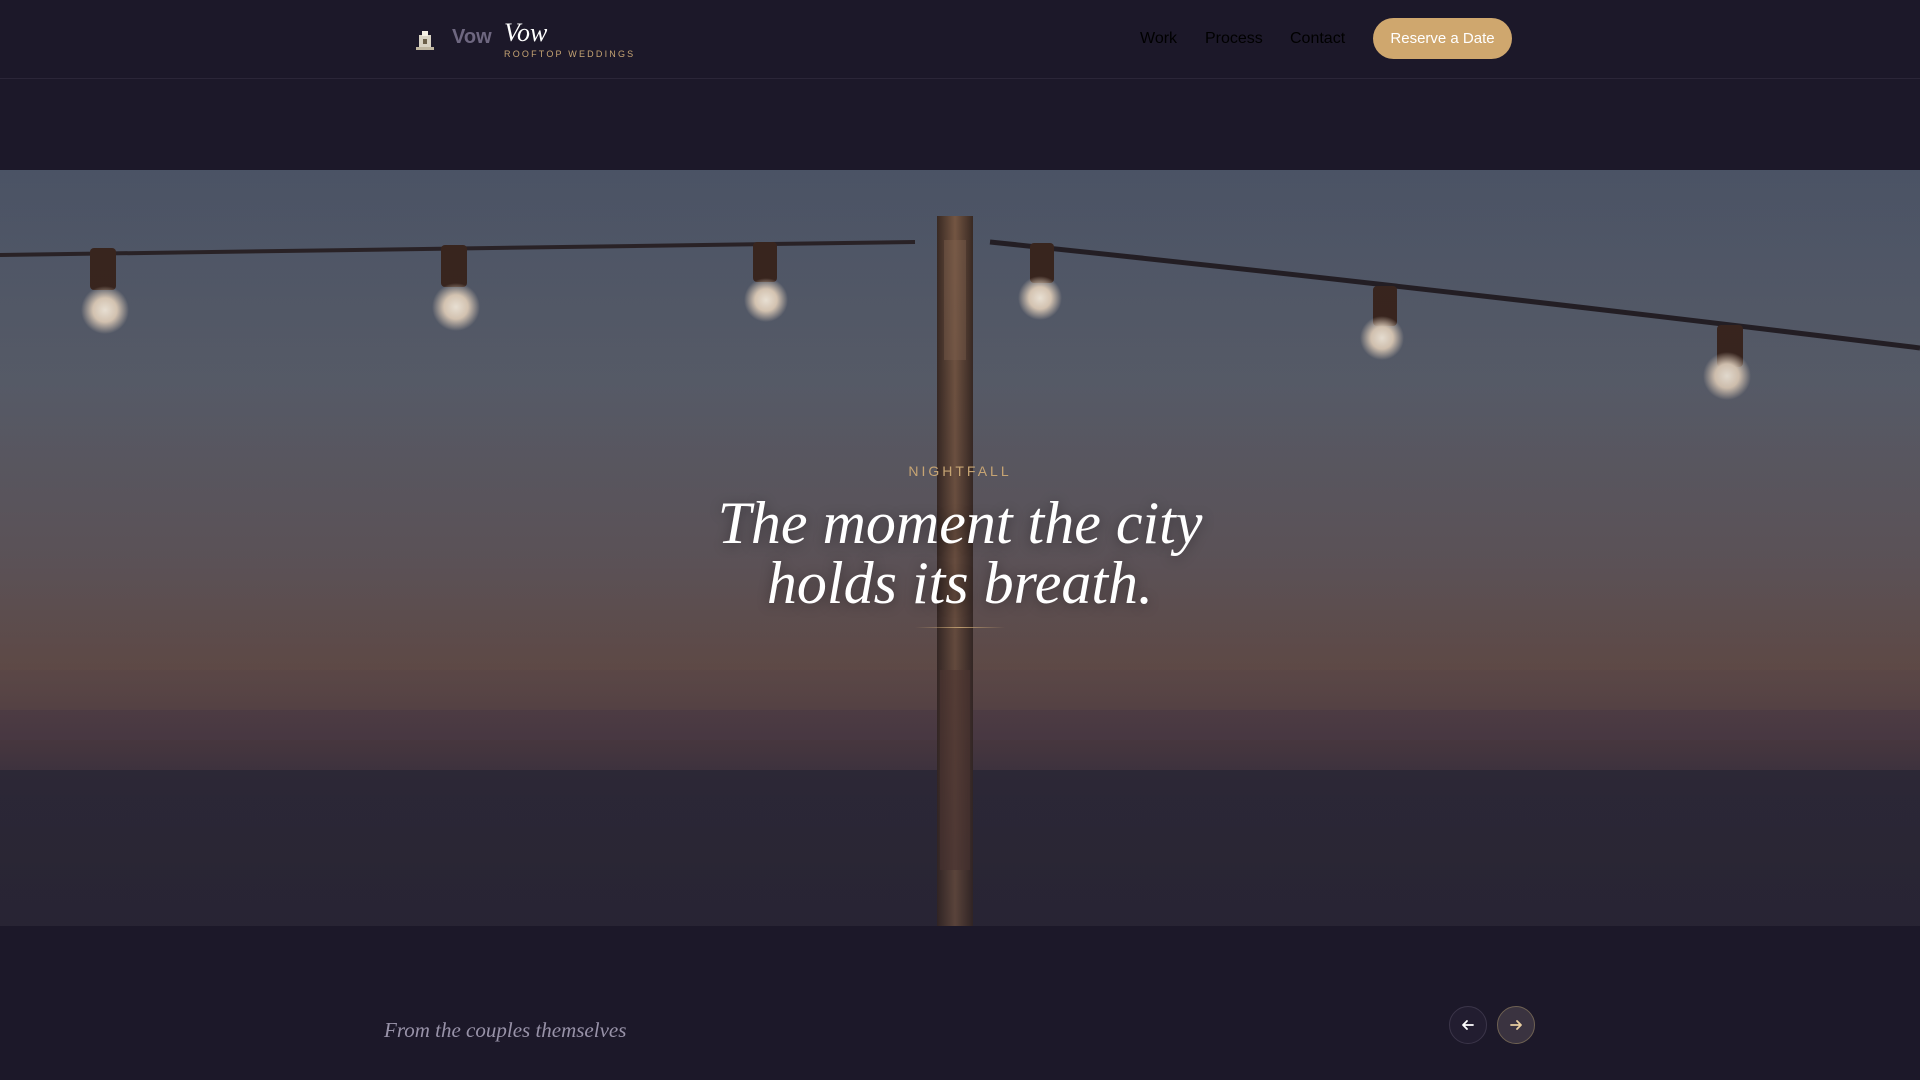 This screenshot has width=1920, height=1080. Describe the element at coordinates (1158, 39) in the screenshot. I see `nav-link-work: Work` at that location.